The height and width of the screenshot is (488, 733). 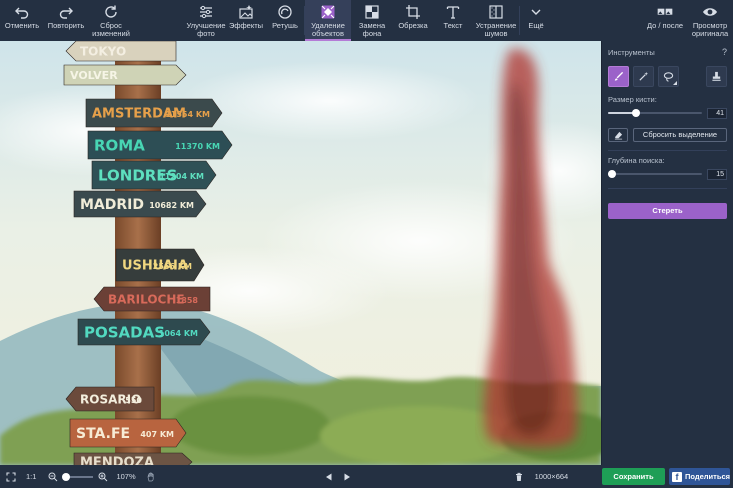 I want to click on redo-label: Повторить, so click(x=66, y=25).